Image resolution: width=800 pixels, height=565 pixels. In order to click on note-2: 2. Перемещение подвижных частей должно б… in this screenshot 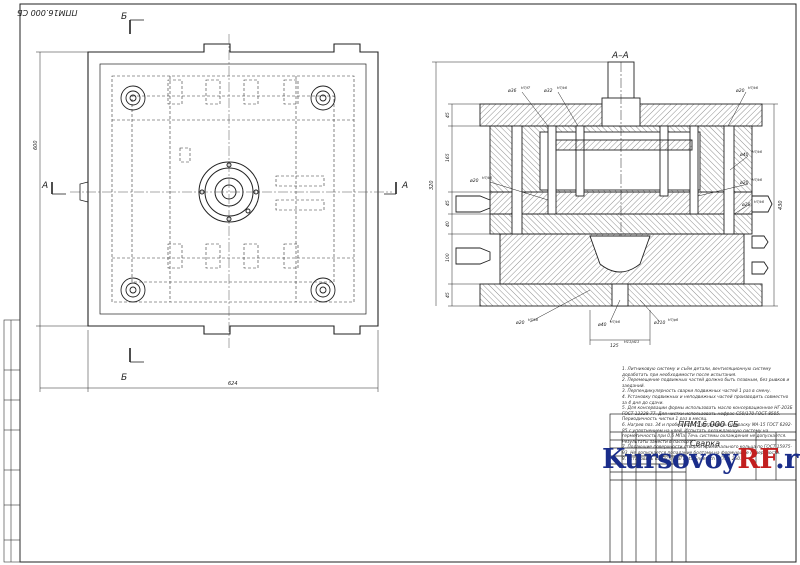, I will do `click(706, 383)`.